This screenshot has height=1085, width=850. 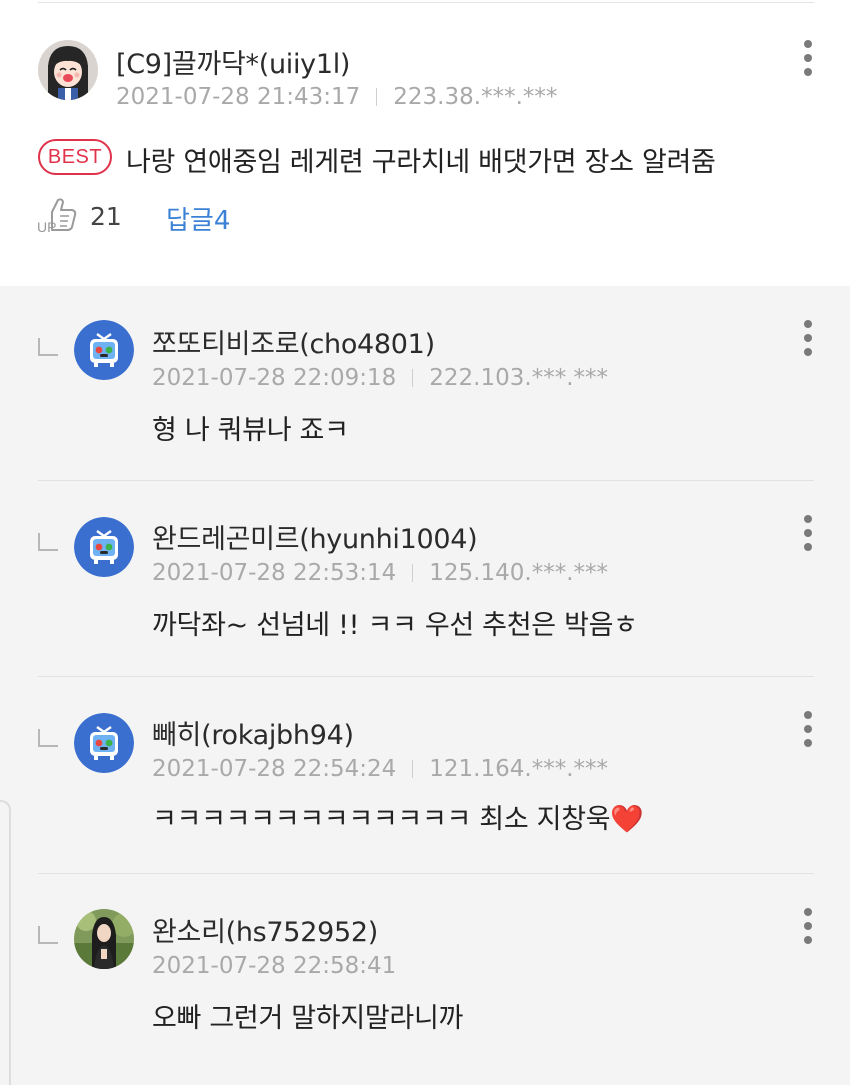 I want to click on reply-text: 형 나 쿼뷰나 죠ㅋ, so click(x=250, y=430).